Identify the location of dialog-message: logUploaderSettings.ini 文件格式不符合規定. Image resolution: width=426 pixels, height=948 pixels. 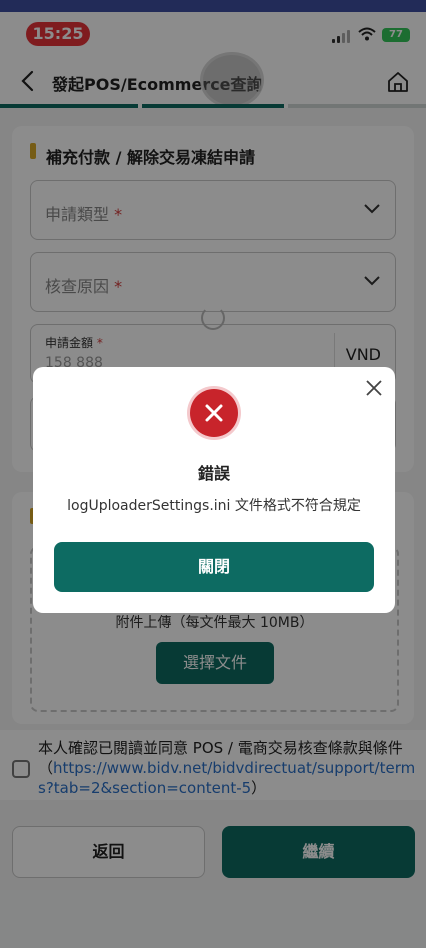
(214, 506).